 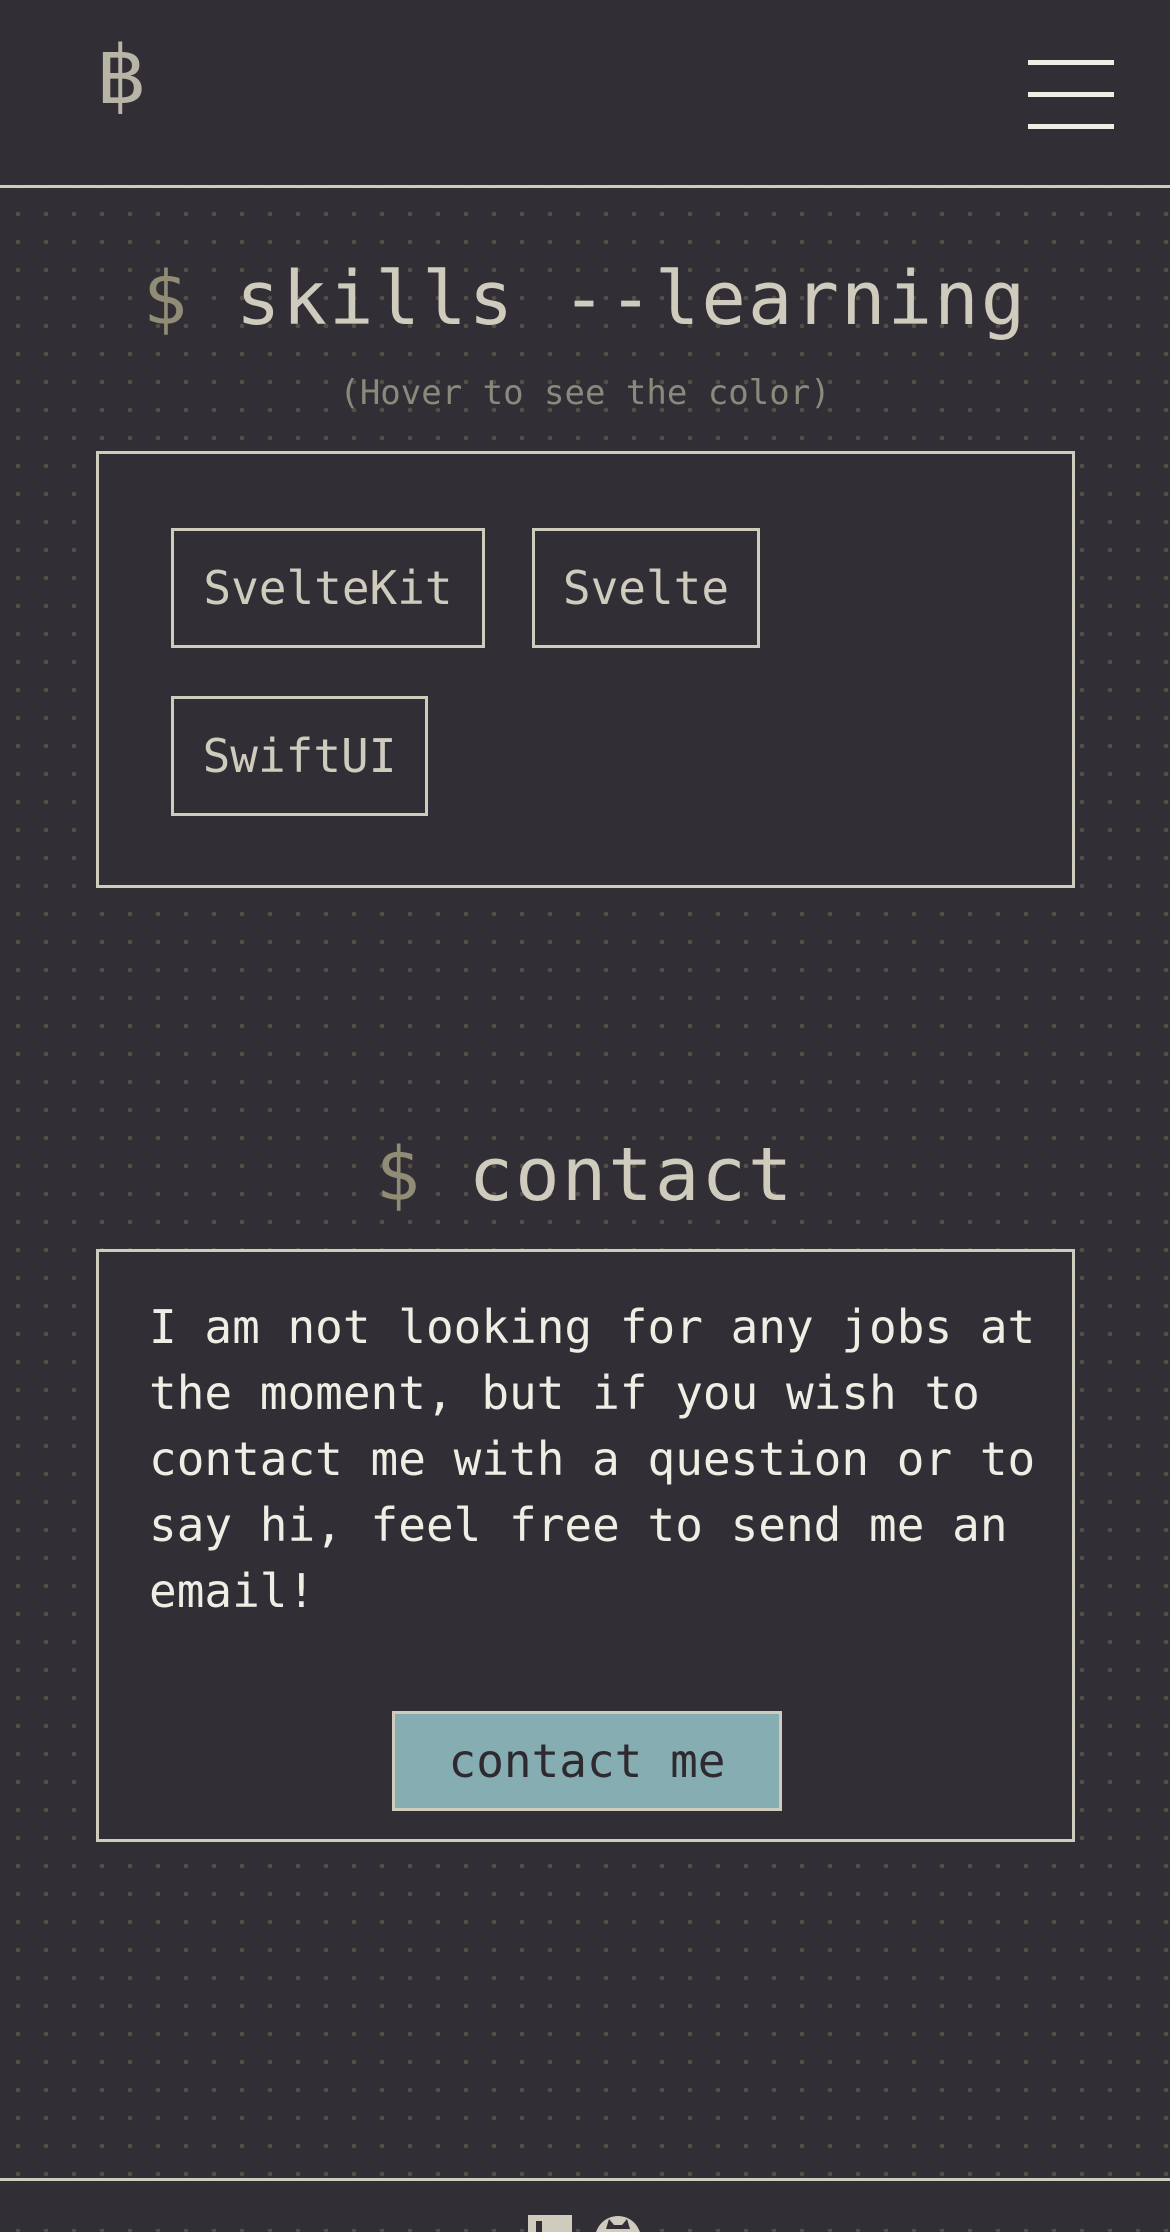 What do you see at coordinates (328, 588) in the screenshot?
I see `skill-chip-sveltekit: SvelteKit` at bounding box center [328, 588].